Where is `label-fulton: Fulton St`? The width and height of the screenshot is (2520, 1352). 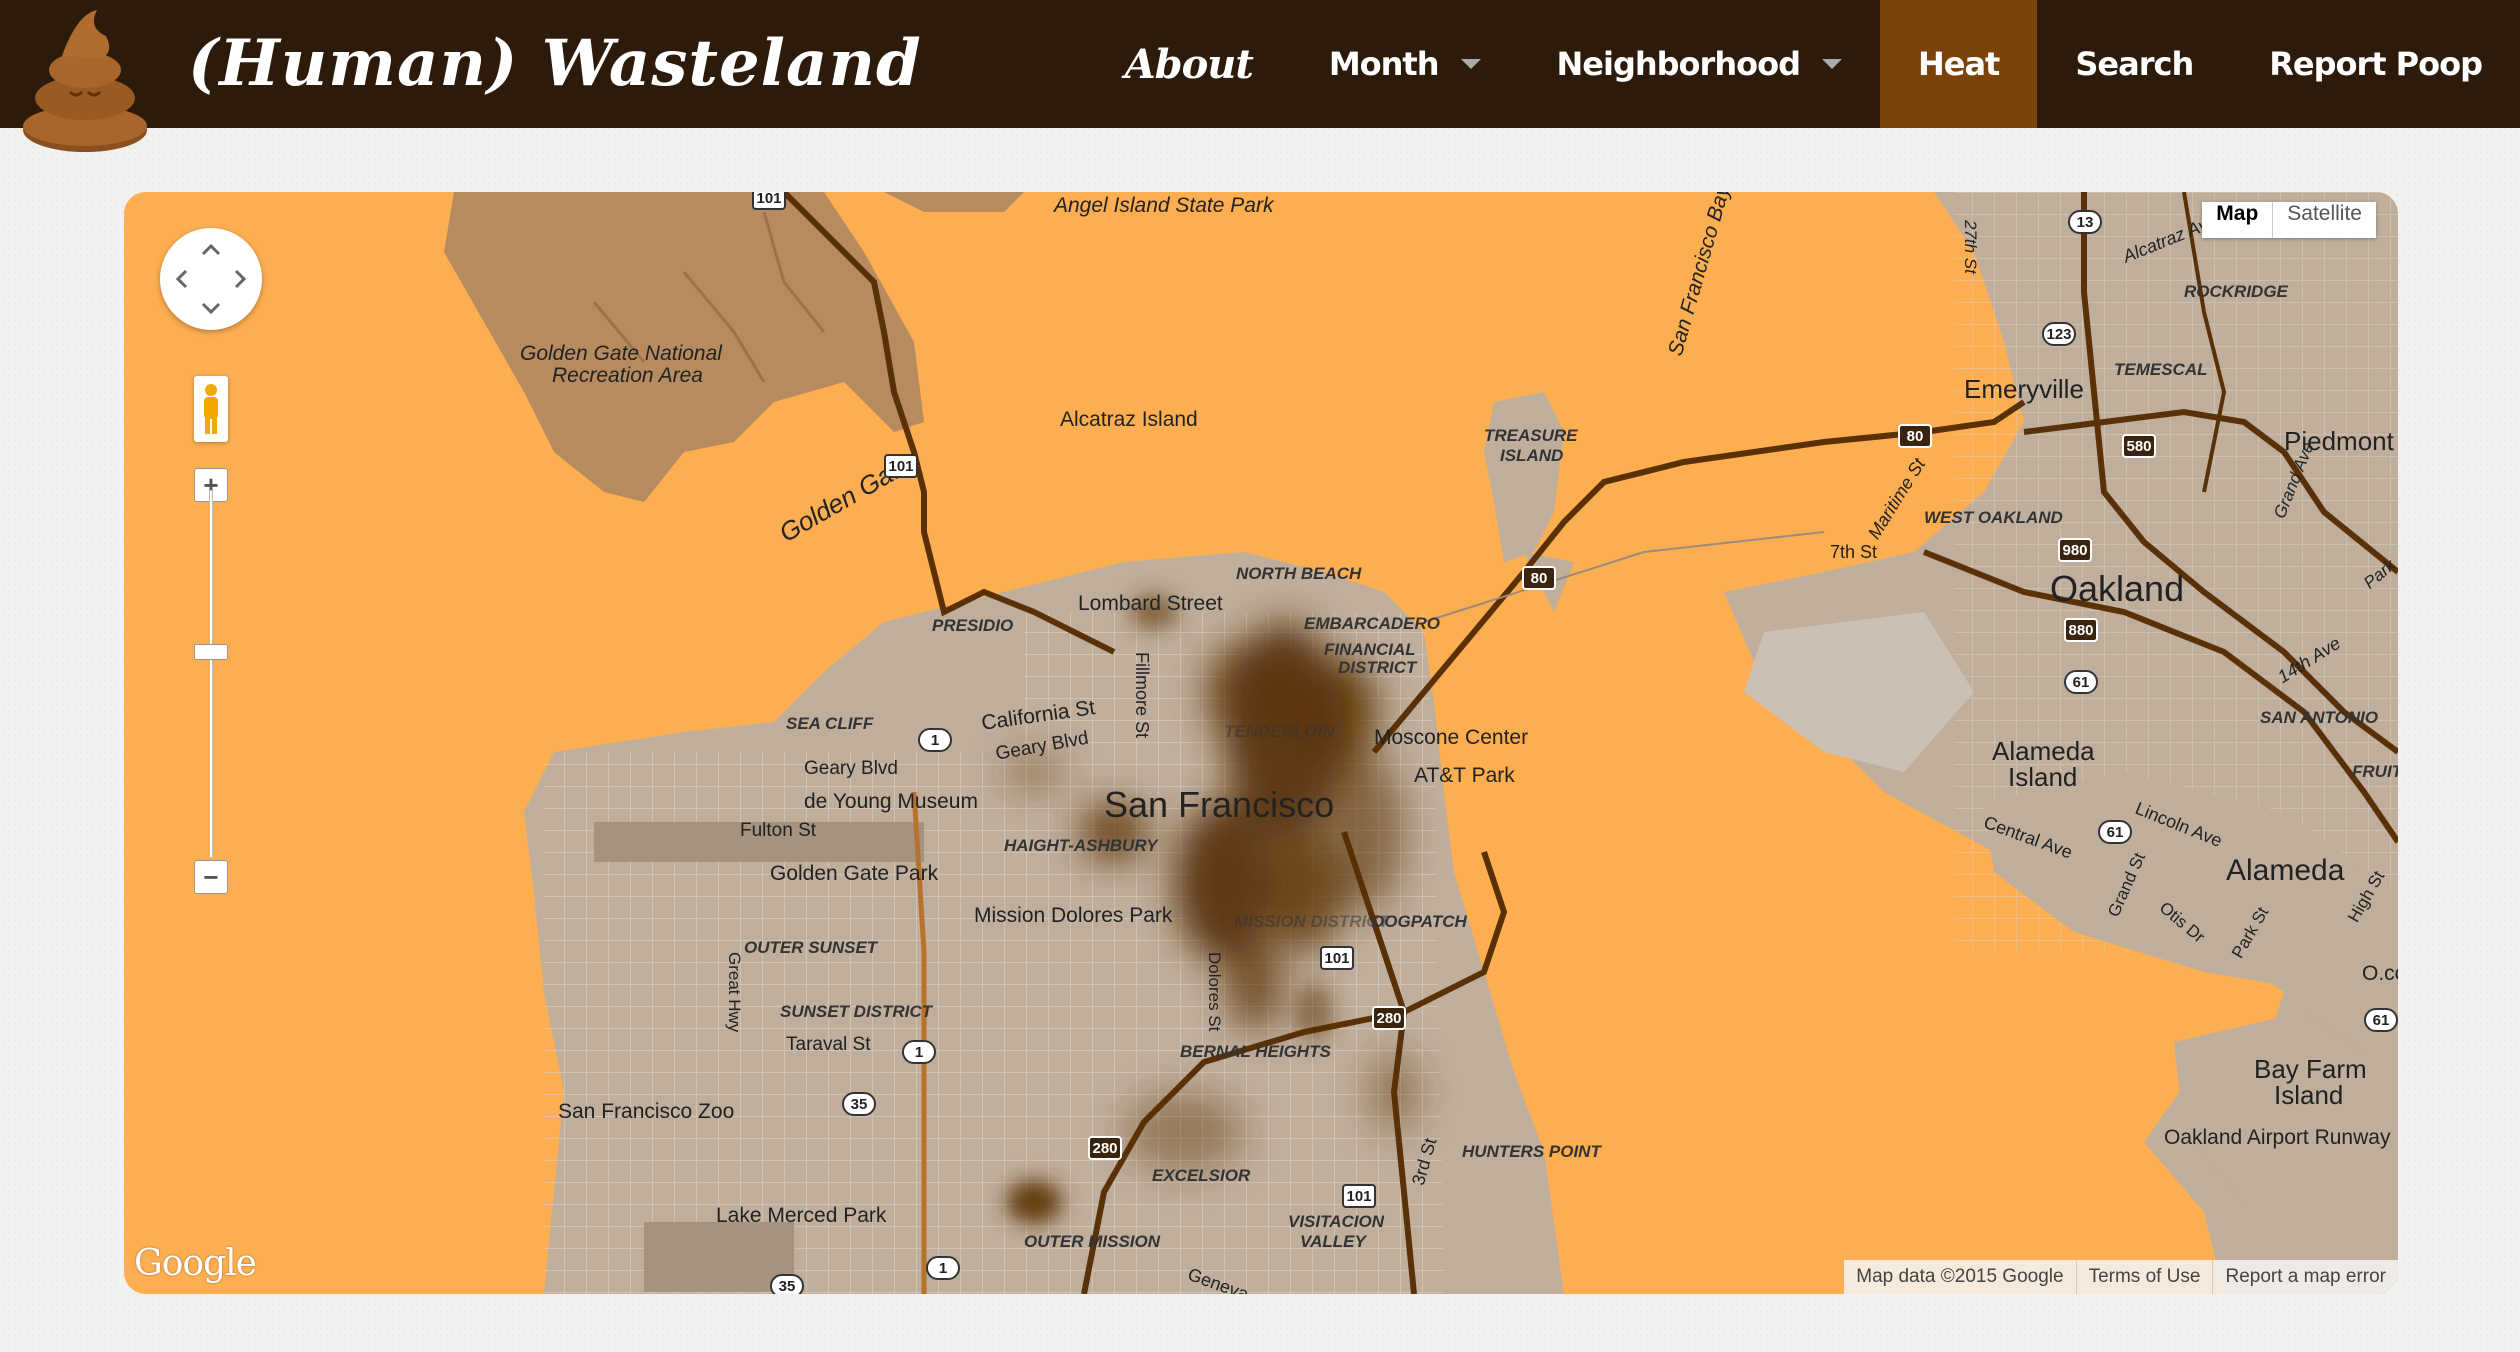
label-fulton: Fulton St is located at coordinates (778, 830).